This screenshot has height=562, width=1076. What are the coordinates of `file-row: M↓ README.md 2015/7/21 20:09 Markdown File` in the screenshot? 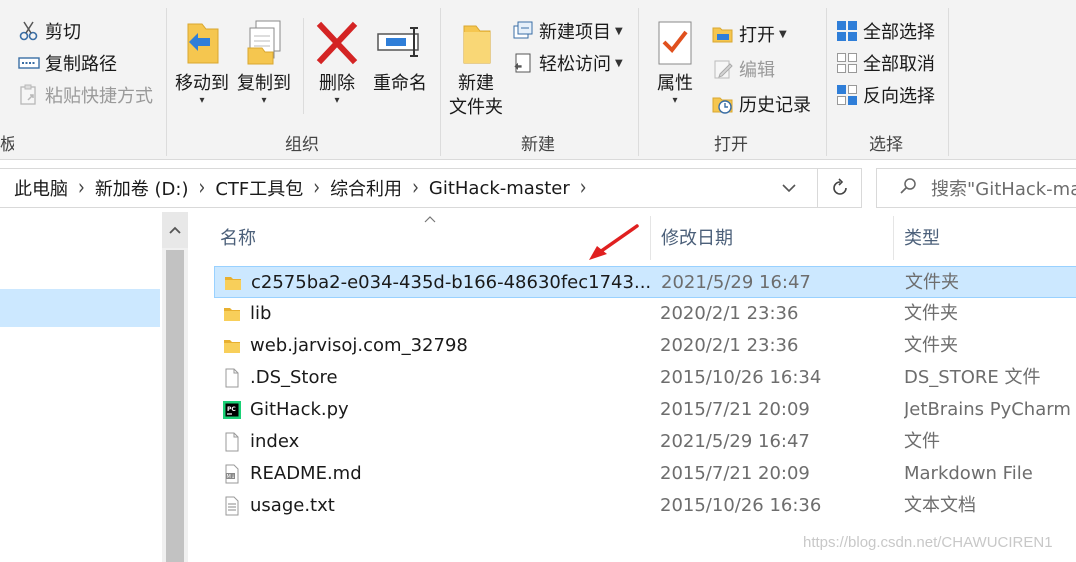 It's located at (645, 474).